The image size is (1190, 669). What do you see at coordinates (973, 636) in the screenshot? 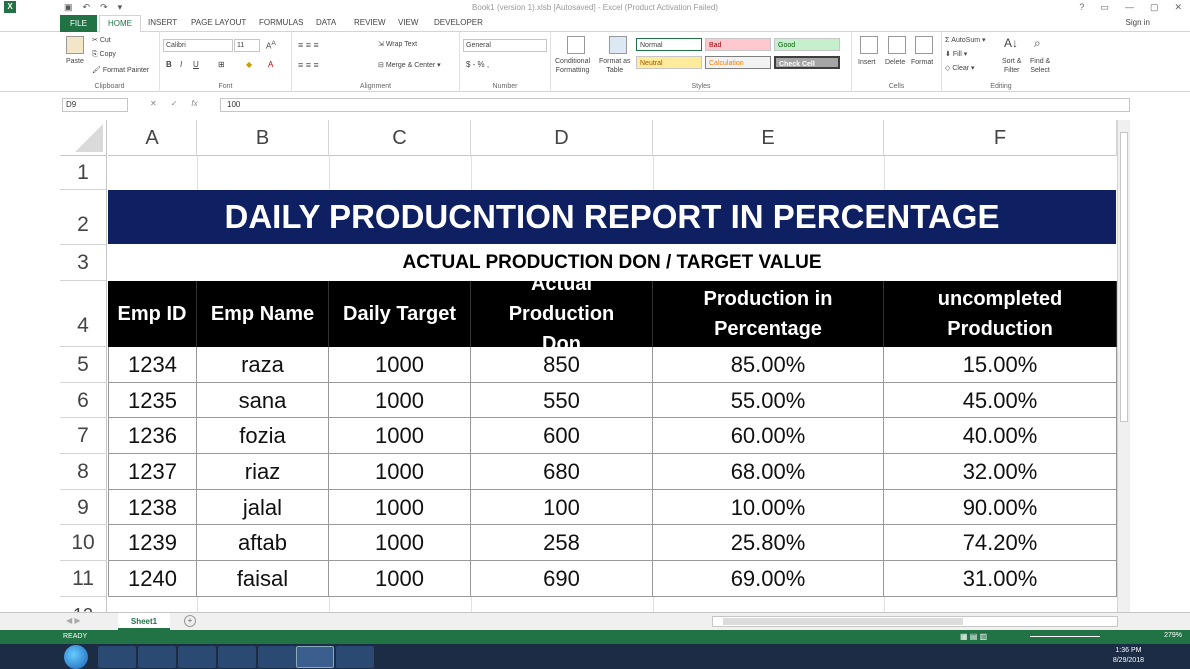
I see `view-buttons-icon: ▦ ▤ ▥` at bounding box center [973, 636].